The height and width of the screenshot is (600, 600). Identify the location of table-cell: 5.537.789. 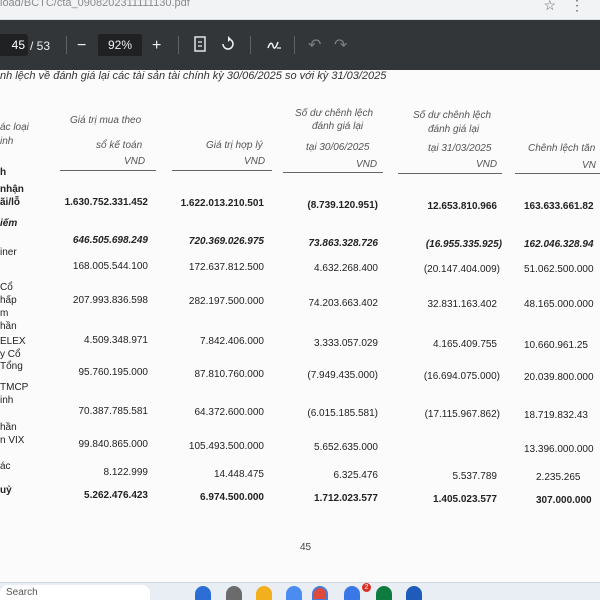
(475, 476).